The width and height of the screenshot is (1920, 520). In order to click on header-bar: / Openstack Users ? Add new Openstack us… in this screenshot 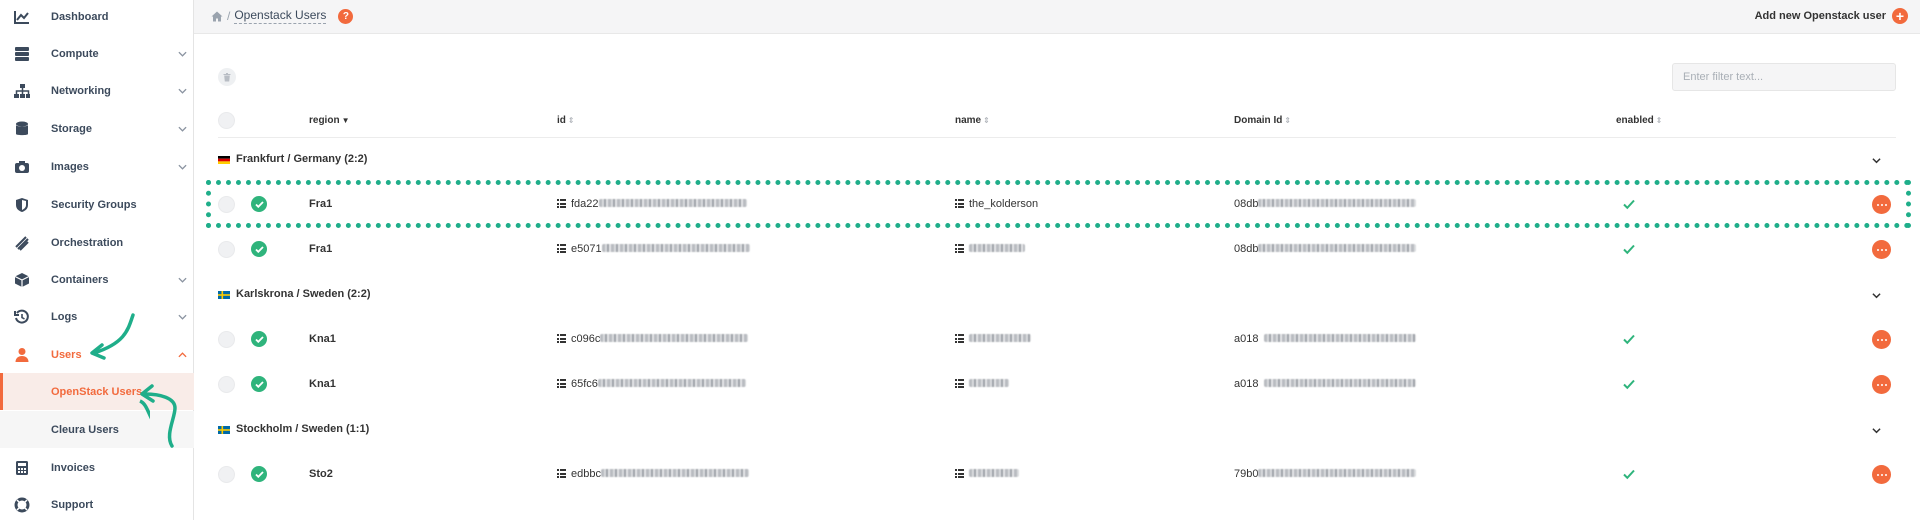, I will do `click(1057, 17)`.